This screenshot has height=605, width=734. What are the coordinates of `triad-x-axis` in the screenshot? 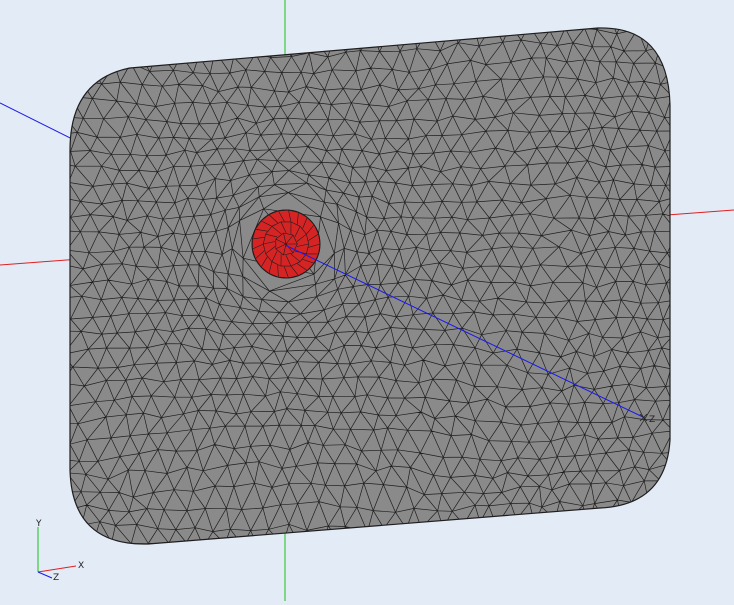 It's located at (57, 569).